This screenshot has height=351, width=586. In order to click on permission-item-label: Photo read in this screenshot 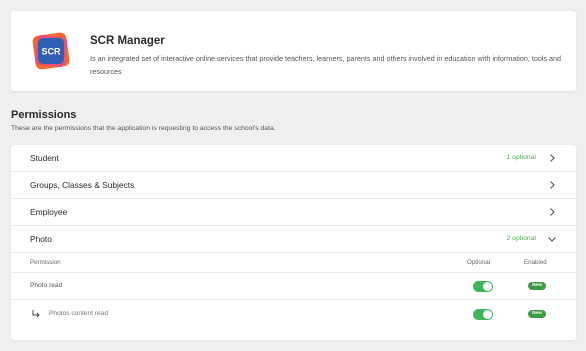, I will do `click(46, 285)`.